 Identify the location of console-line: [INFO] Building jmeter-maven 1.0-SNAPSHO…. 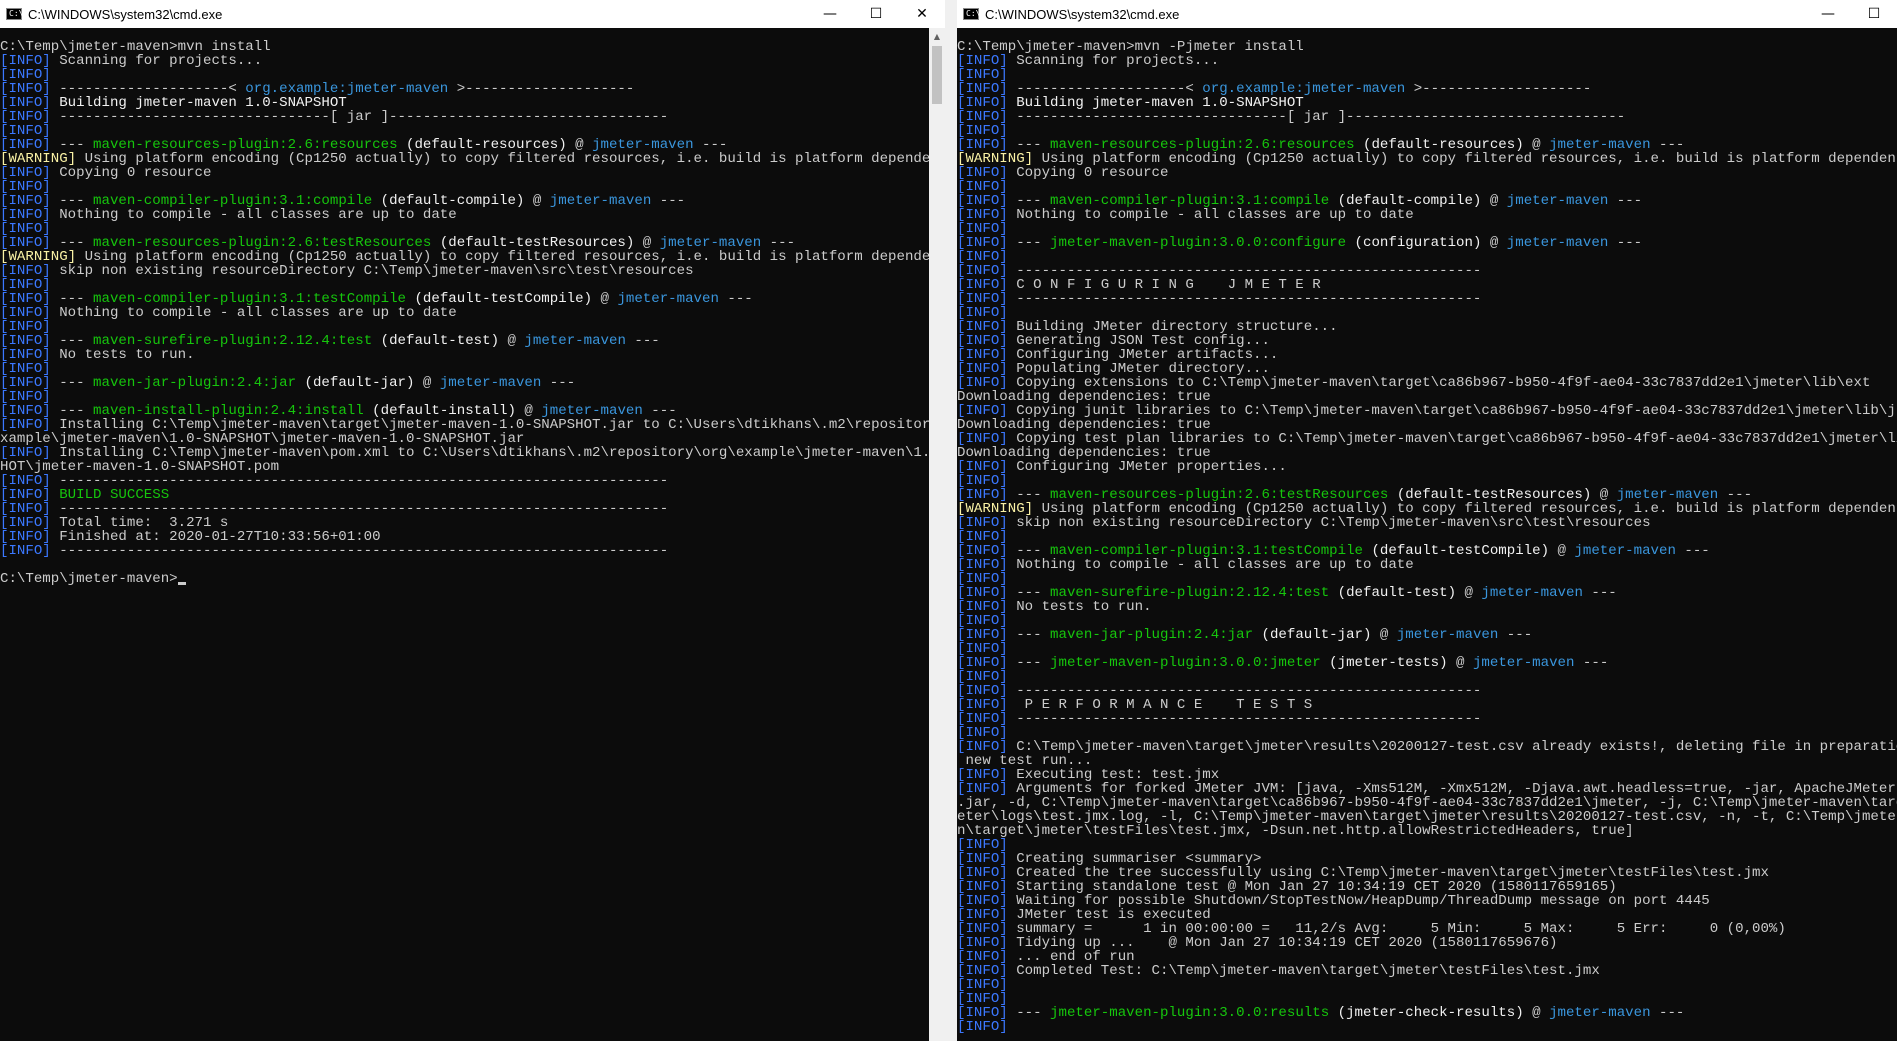
(1427, 103).